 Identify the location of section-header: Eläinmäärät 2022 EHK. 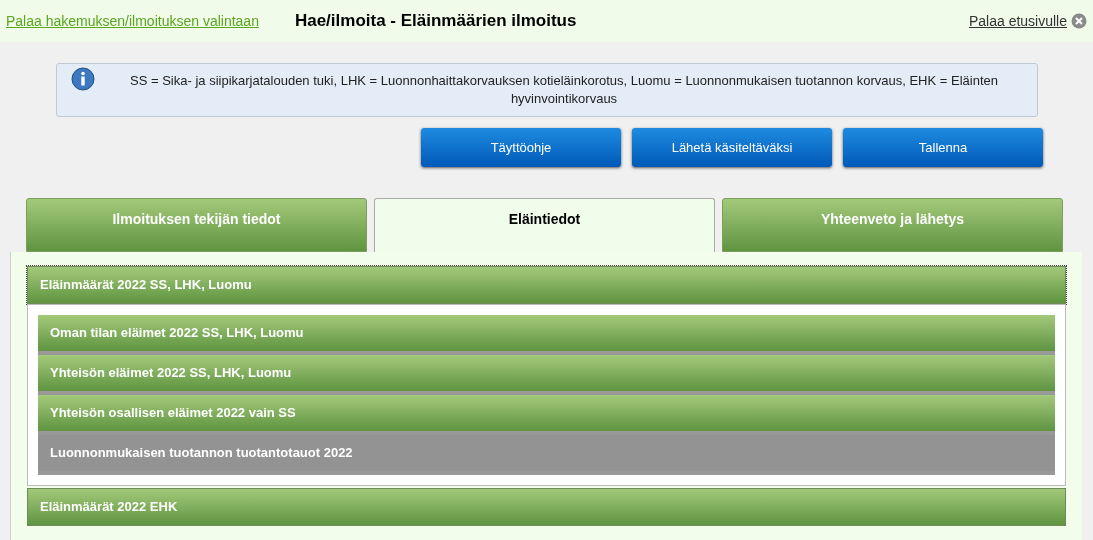
(546, 507).